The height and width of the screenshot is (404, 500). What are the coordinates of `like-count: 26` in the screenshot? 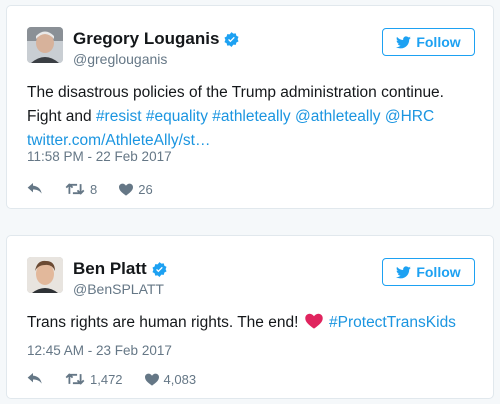 It's located at (145, 189).